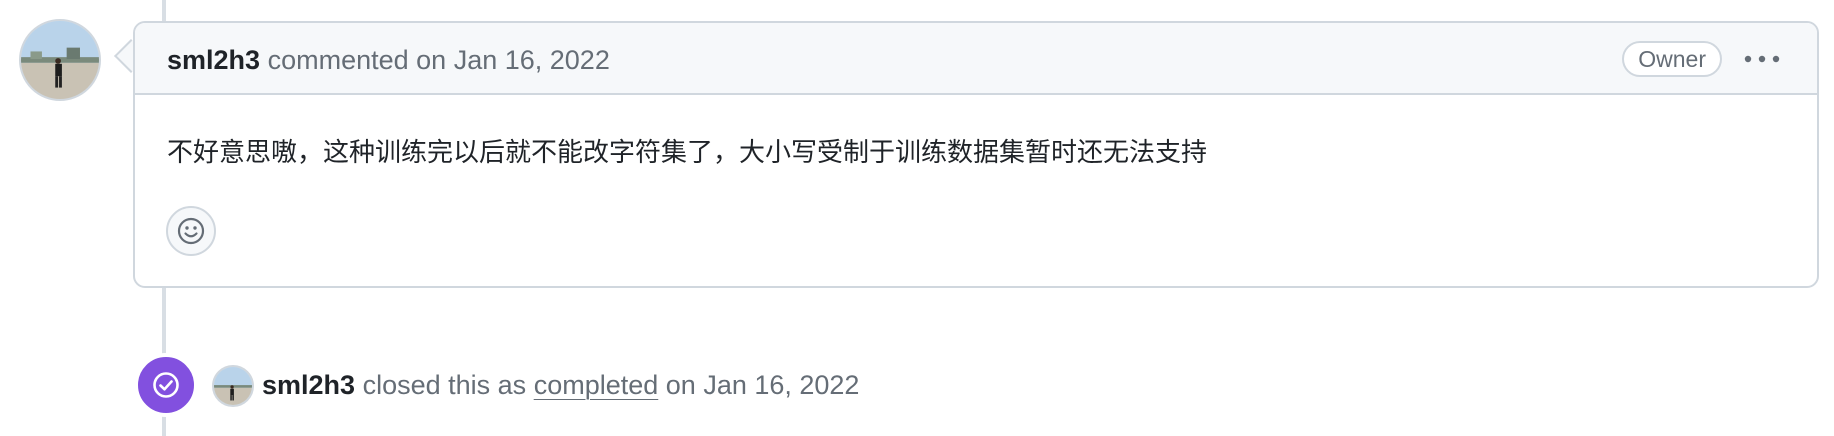 This screenshot has width=1834, height=436. Describe the element at coordinates (213, 60) in the screenshot. I see `comment-author: sml2h3` at that location.